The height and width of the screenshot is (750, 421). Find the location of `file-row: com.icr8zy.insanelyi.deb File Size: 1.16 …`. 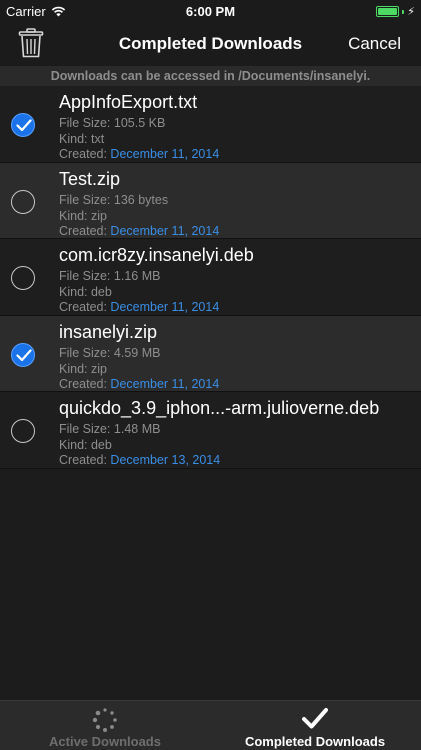

file-row: com.icr8zy.insanelyi.deb File Size: 1.16 … is located at coordinates (210, 277).